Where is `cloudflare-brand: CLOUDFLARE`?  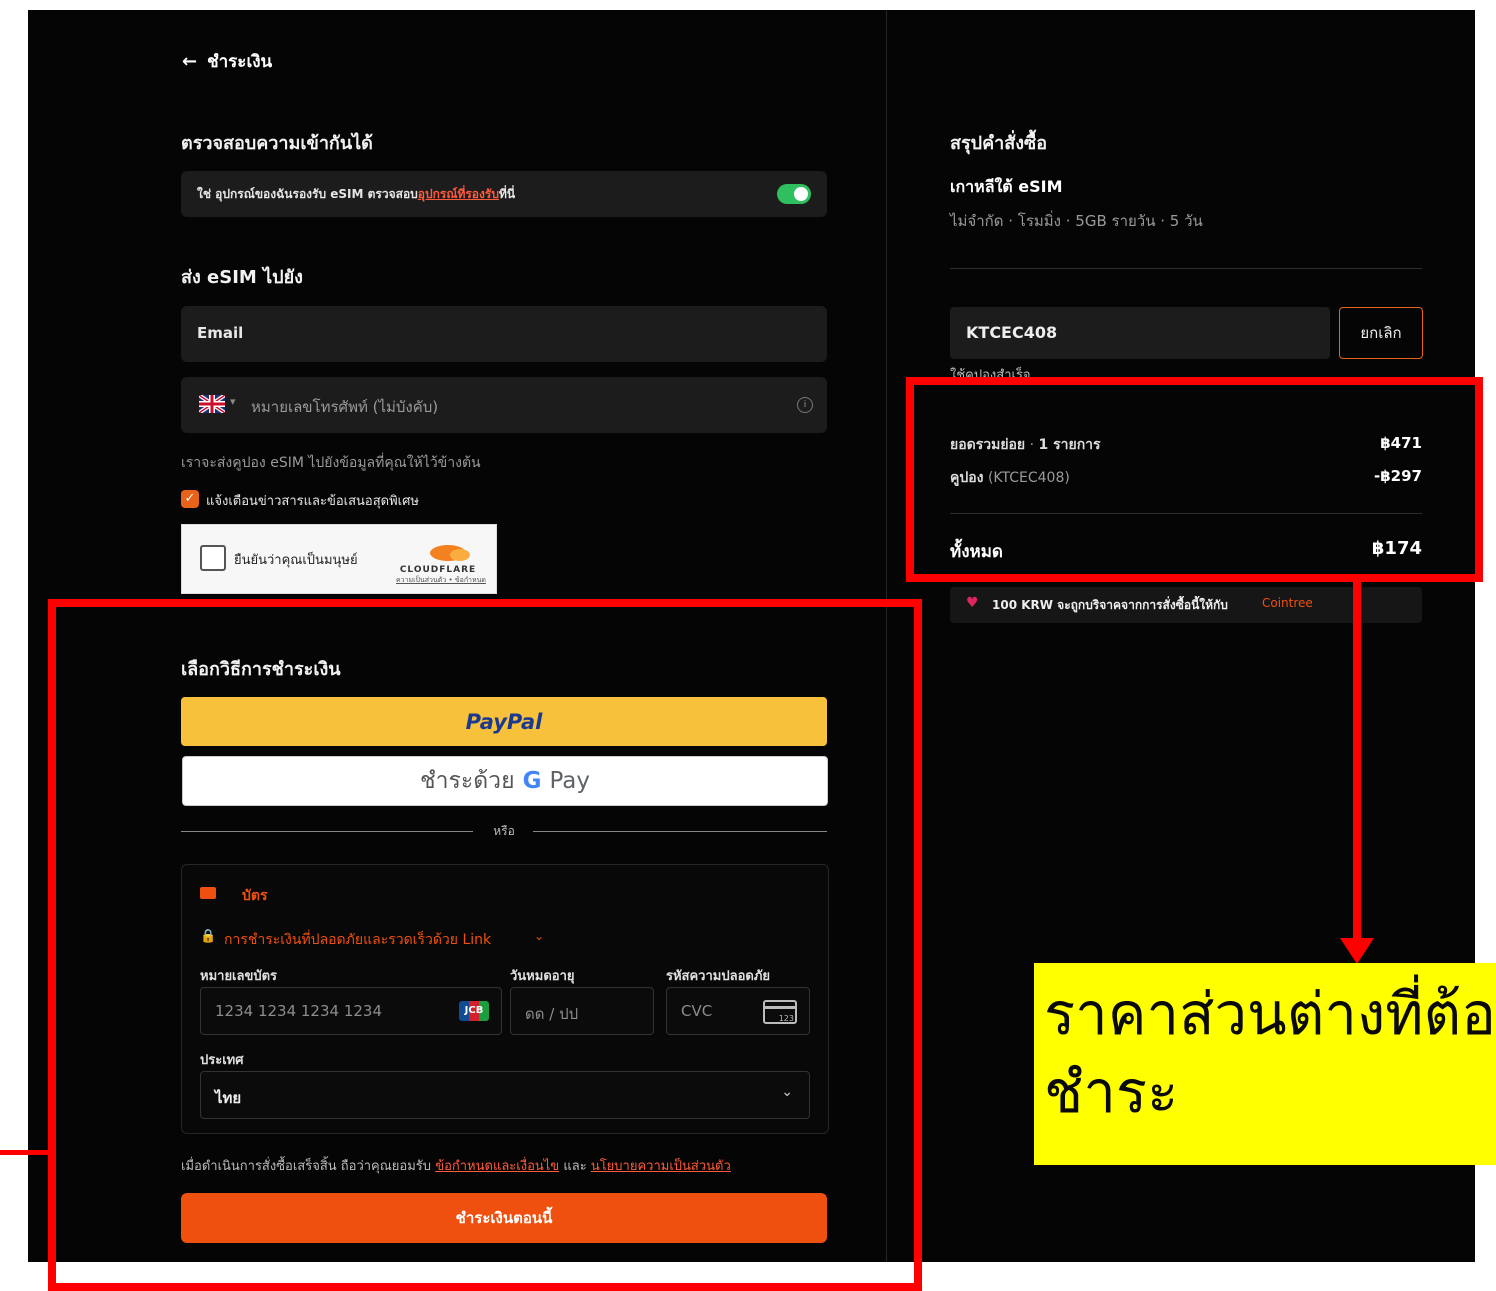 cloudflare-brand: CLOUDFLARE is located at coordinates (438, 570).